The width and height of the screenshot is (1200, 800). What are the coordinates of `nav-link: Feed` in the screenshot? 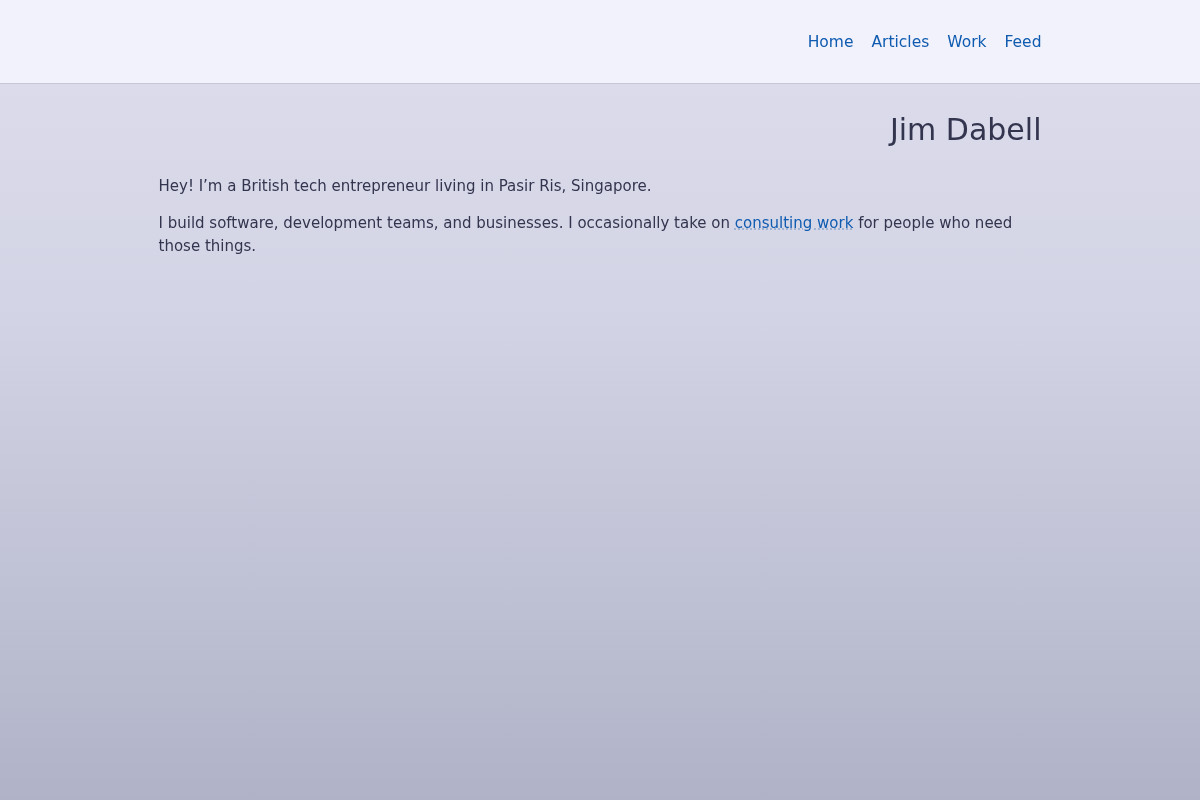 It's located at (1023, 41).